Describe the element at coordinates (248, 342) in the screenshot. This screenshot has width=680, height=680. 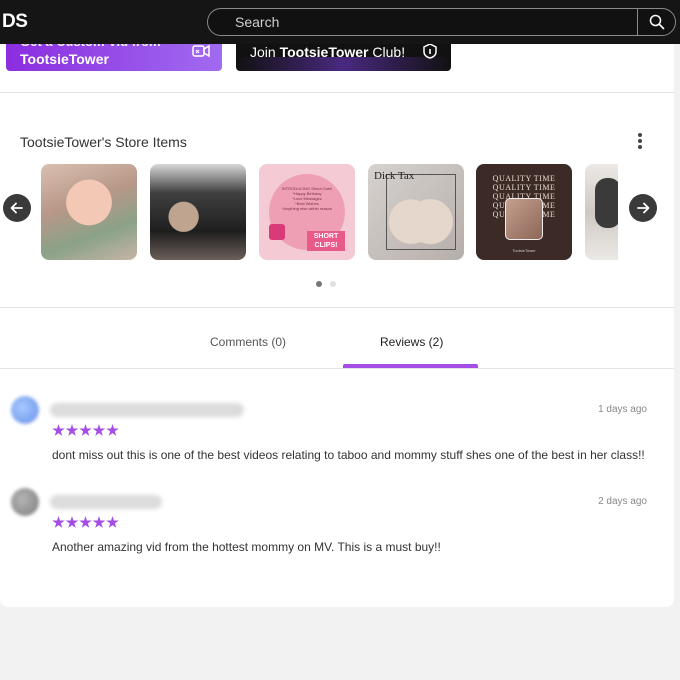
I see `tab-comments: Comments (0)` at that location.